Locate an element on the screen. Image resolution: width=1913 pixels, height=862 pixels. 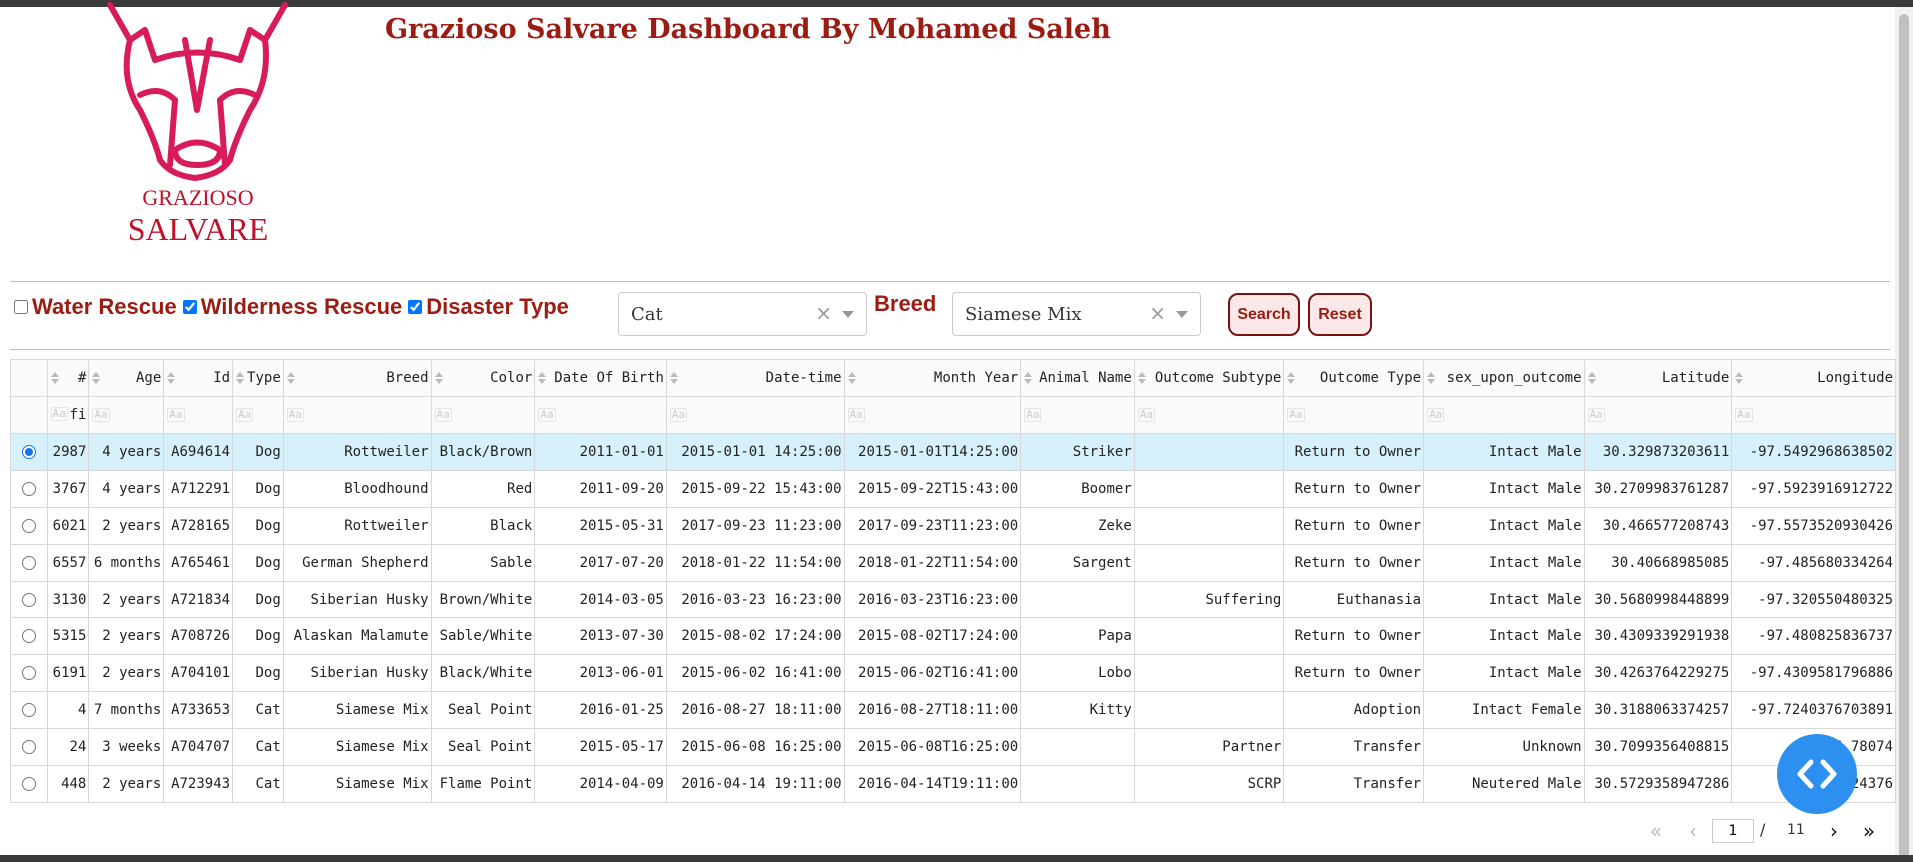
clear-breed-icon: × is located at coordinates (1157, 313).